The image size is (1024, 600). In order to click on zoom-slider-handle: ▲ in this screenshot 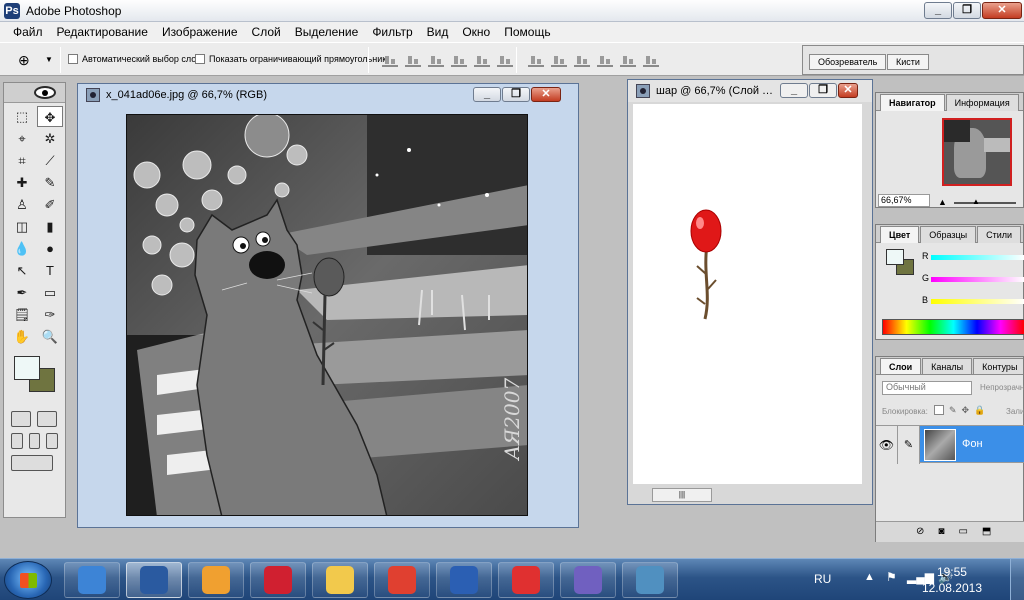, I will do `click(976, 201)`.